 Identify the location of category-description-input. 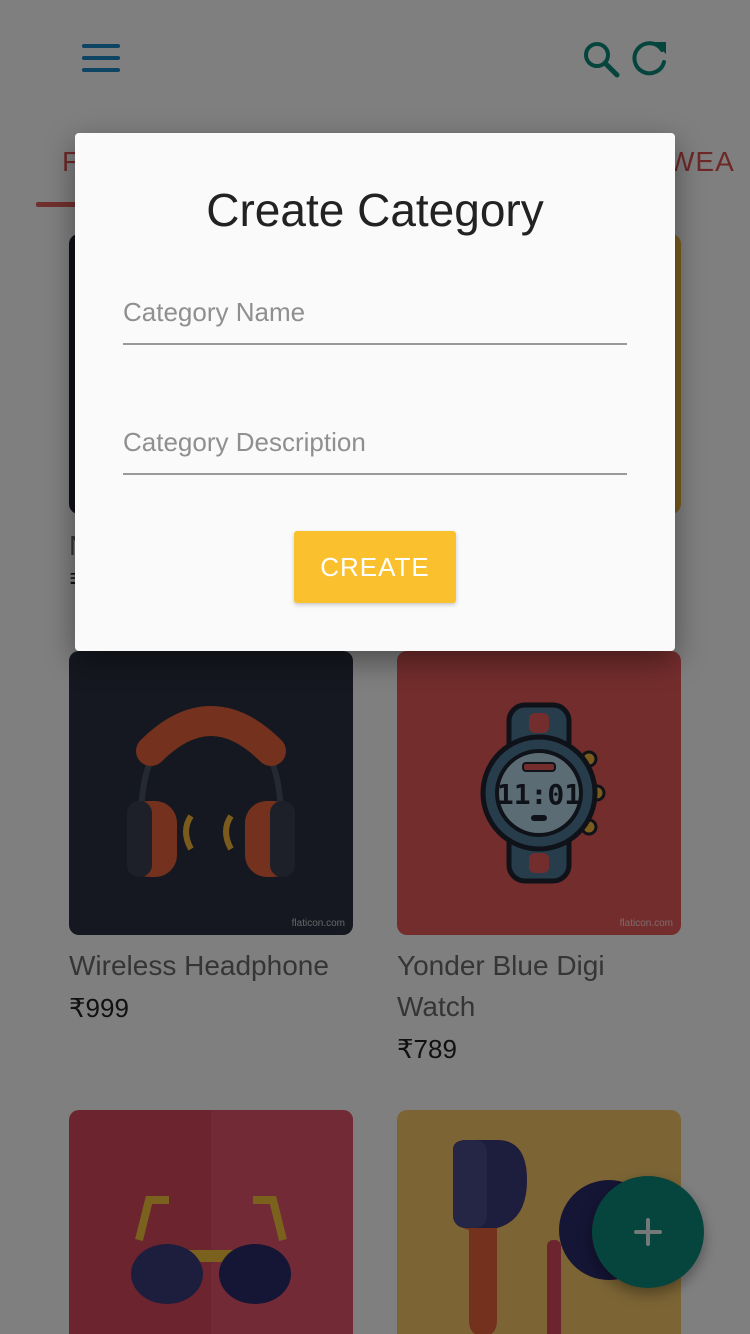
(375, 433).